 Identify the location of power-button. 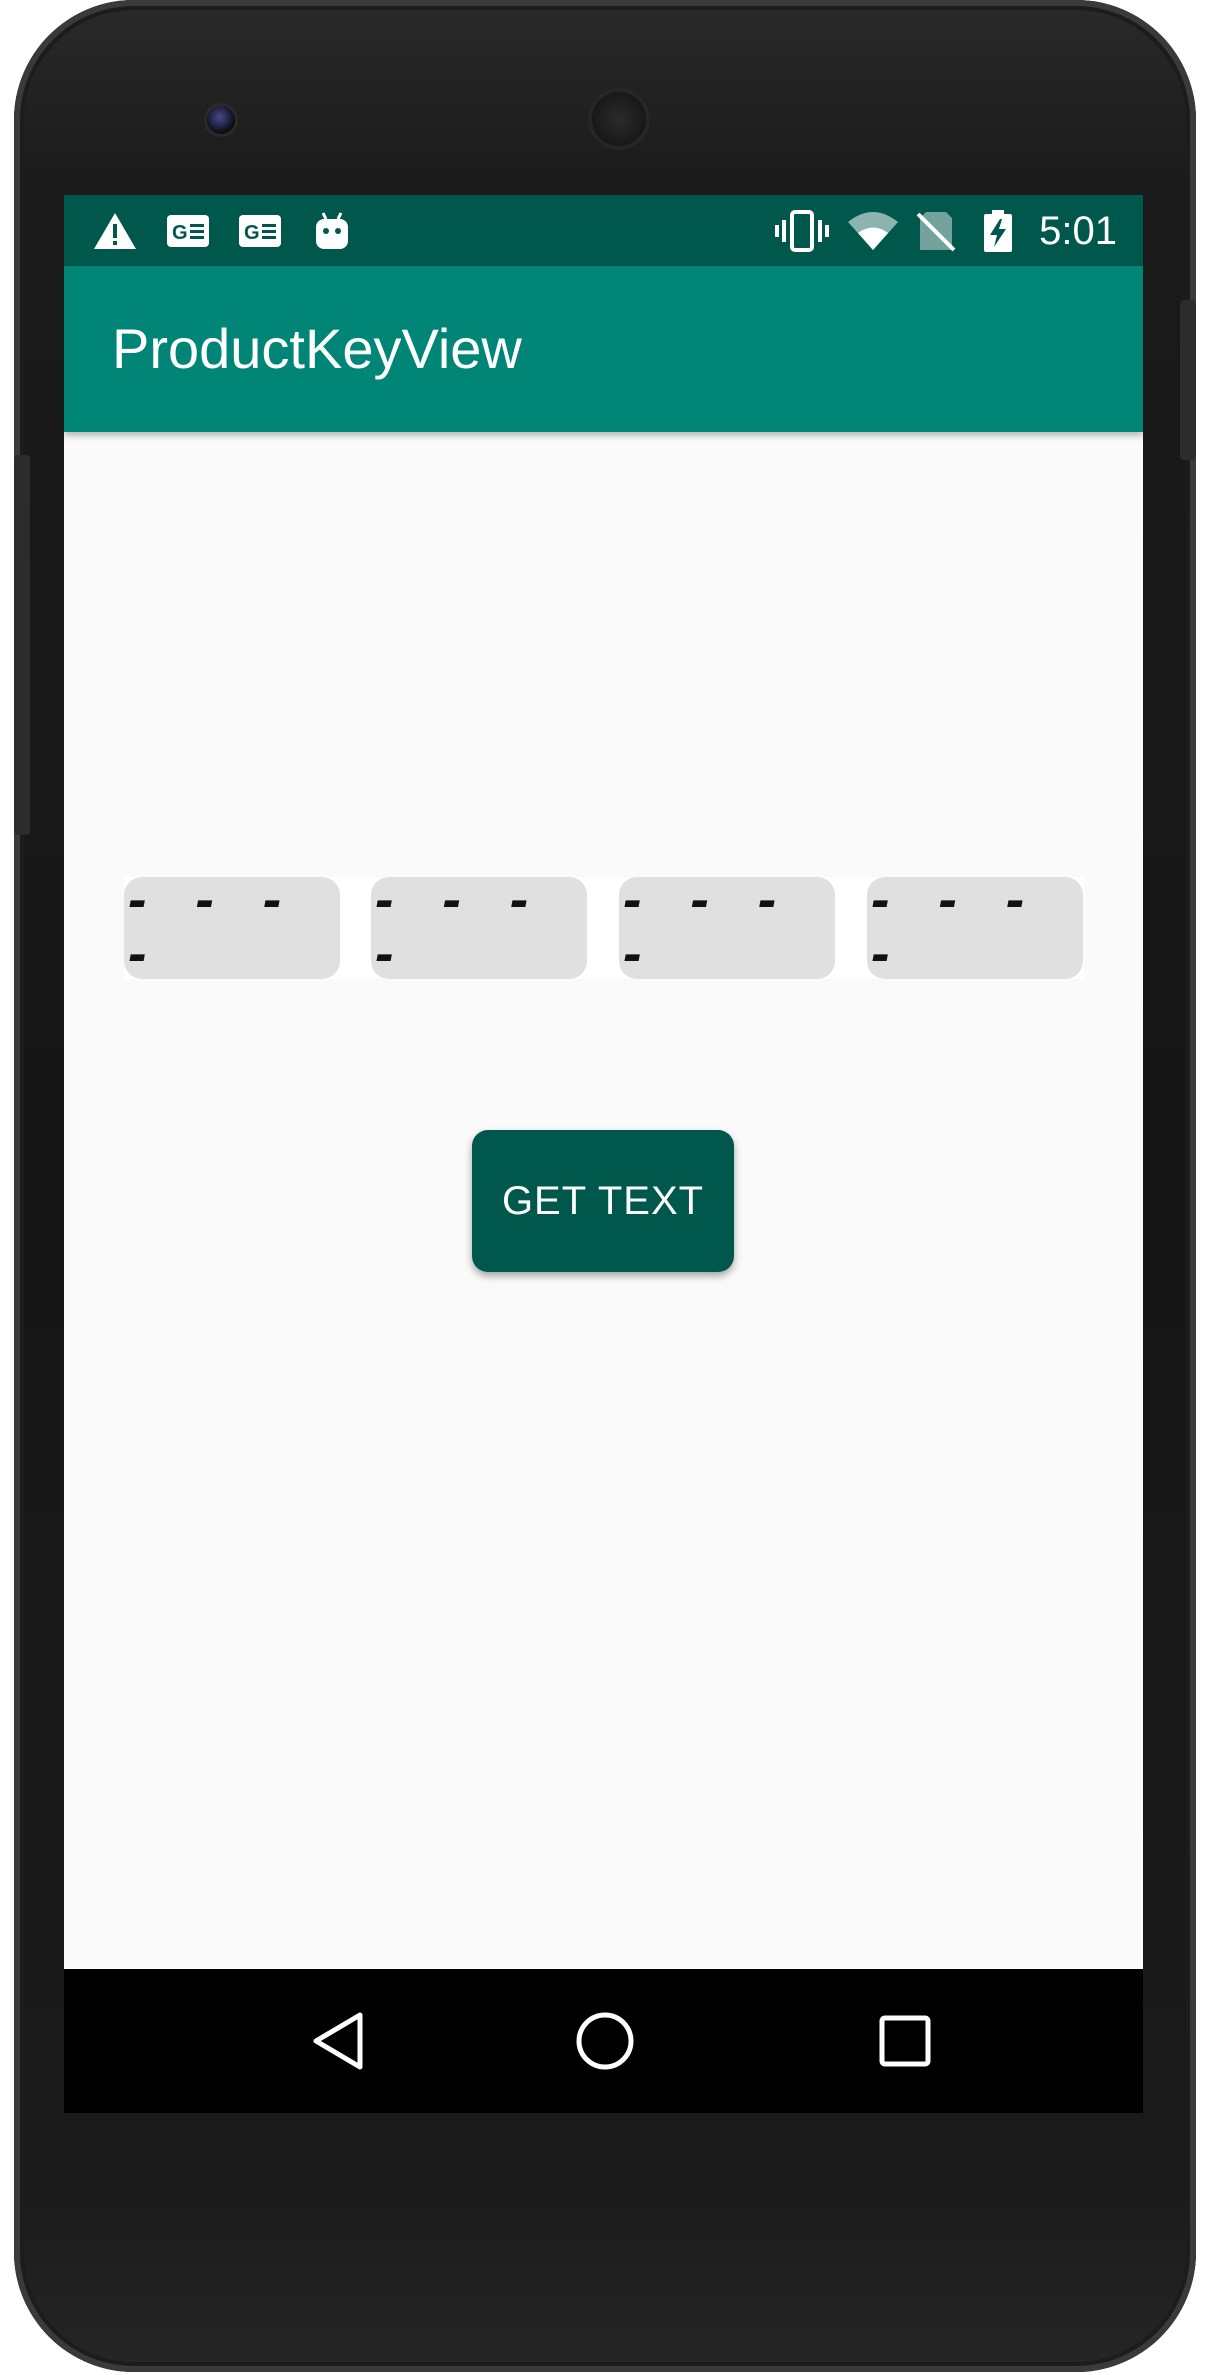
(1188, 380).